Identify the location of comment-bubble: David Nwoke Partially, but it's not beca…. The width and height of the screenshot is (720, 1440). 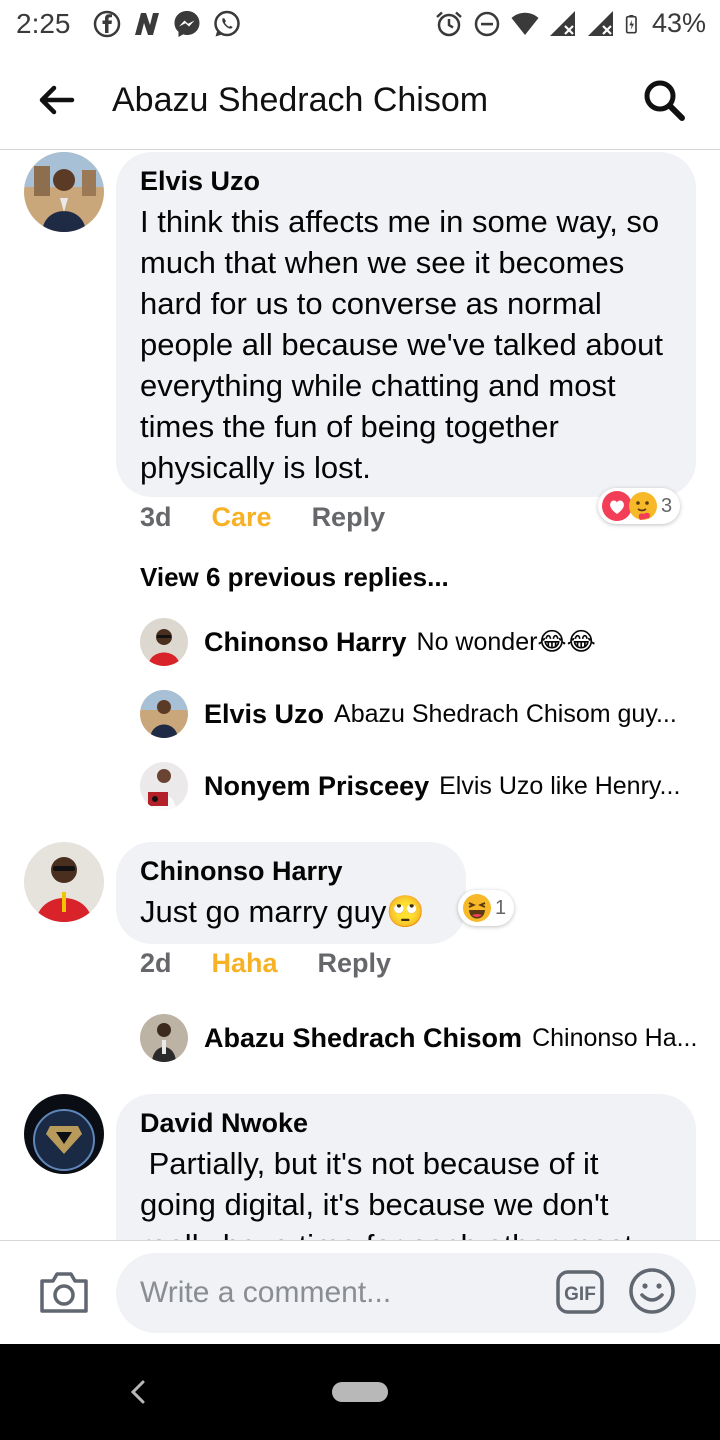
(406, 1167).